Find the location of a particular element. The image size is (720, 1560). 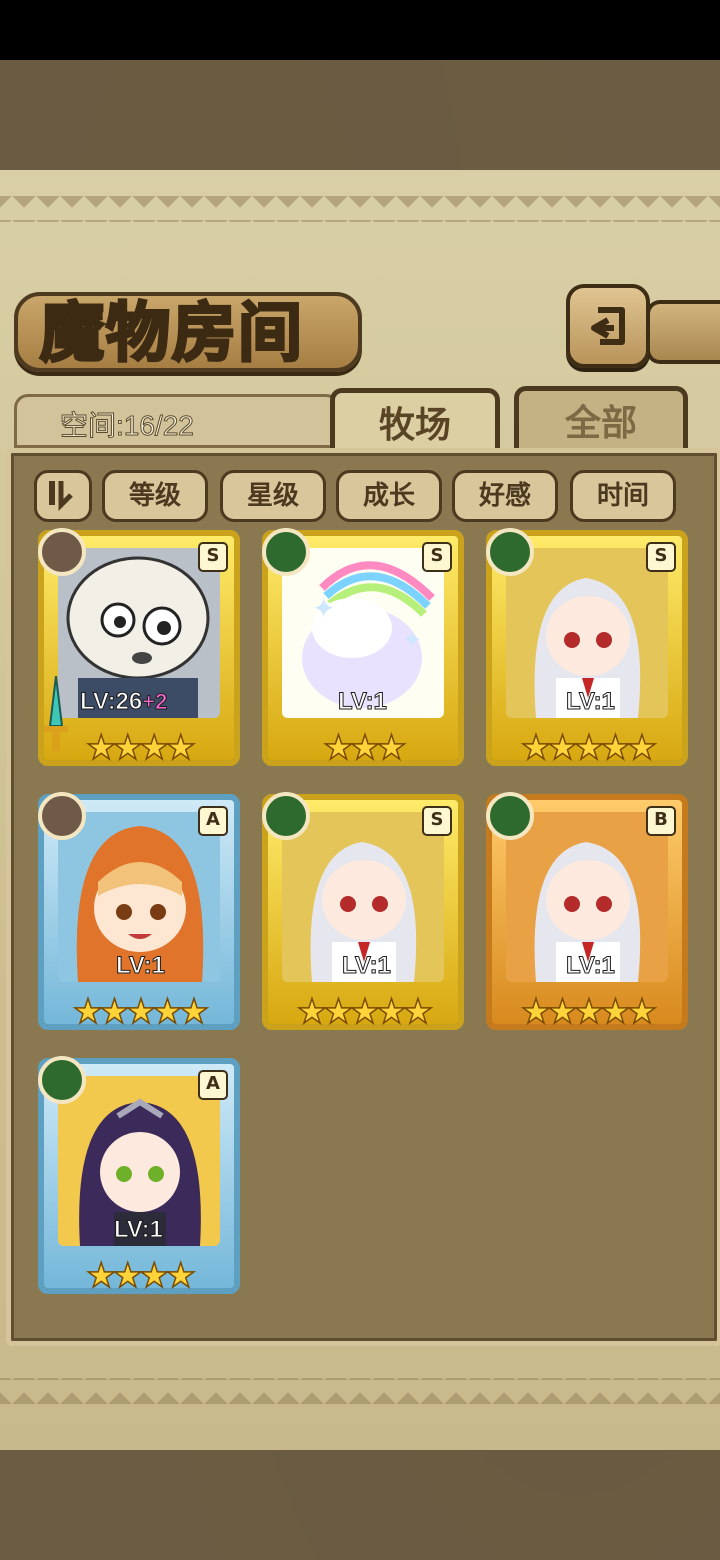

sort-growth-button: 成长 is located at coordinates (389, 496).